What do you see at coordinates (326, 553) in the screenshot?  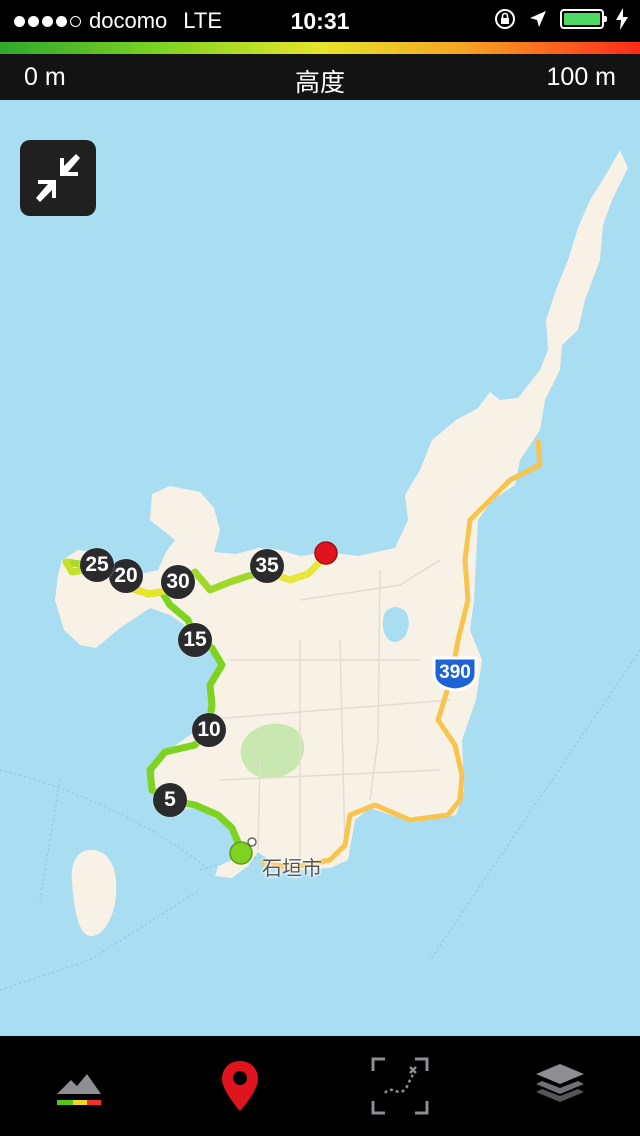 I see `track-end-point` at bounding box center [326, 553].